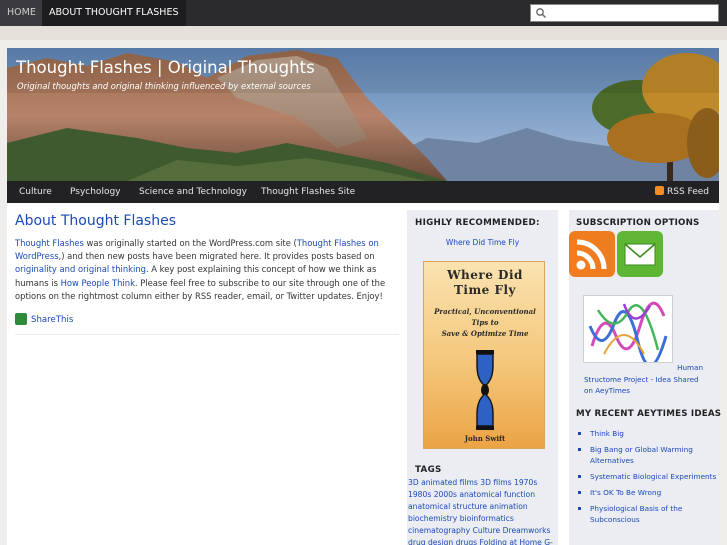 This screenshot has width=727, height=545. I want to click on thought-flashes-link: Thought Flashes, so click(49, 243).